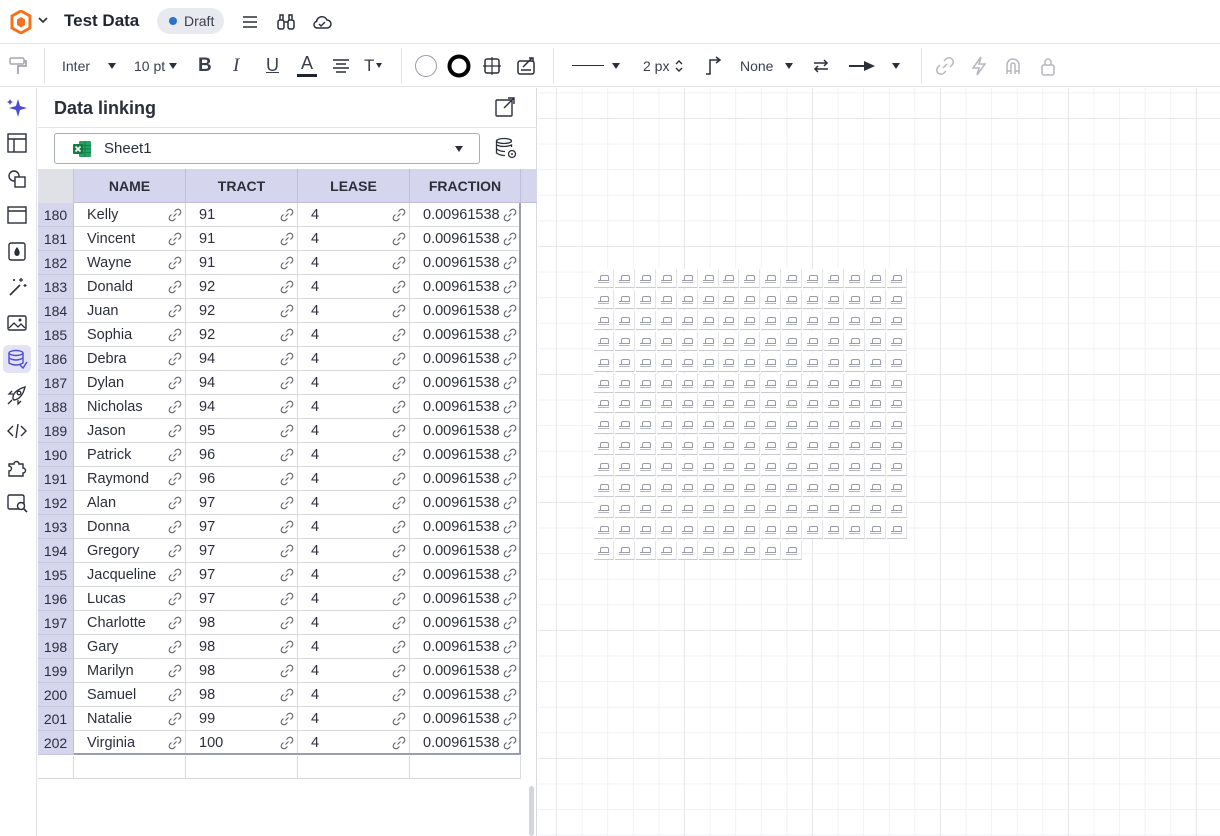 This screenshot has width=1220, height=836. Describe the element at coordinates (191, 21) in the screenshot. I see `status-badge: Draft` at that location.